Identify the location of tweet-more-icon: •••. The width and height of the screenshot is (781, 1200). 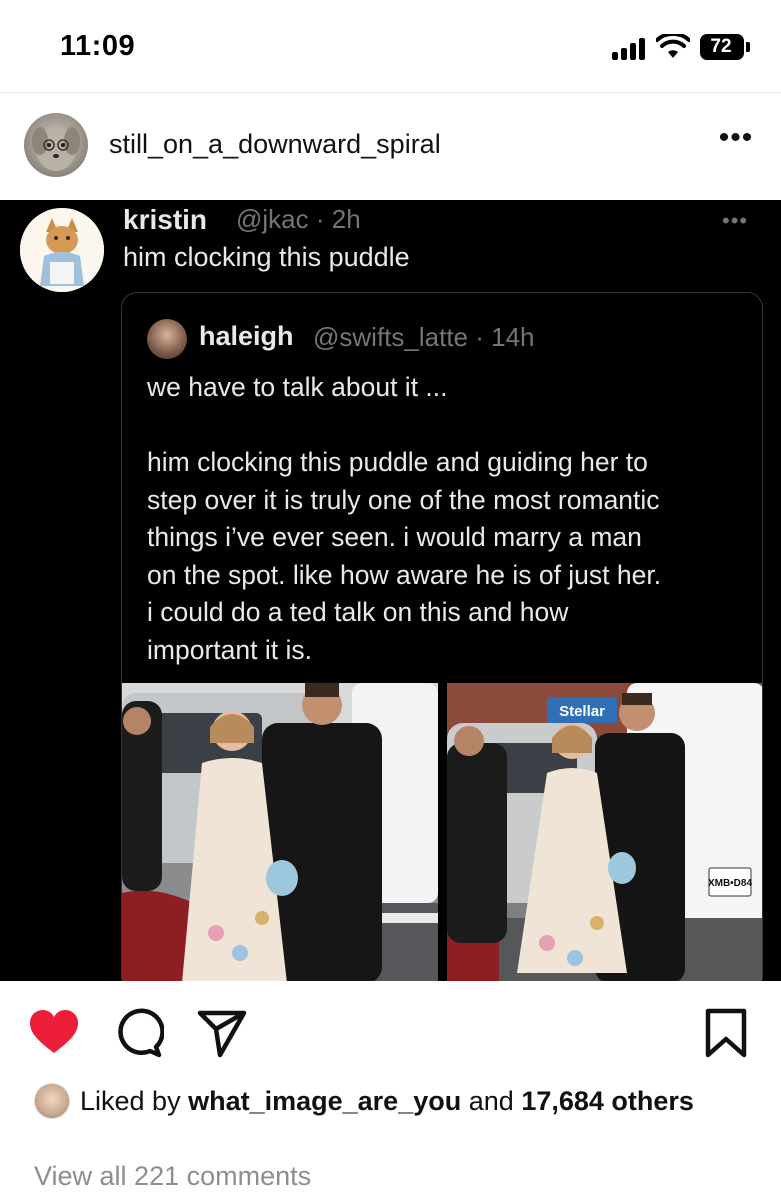
(735, 220).